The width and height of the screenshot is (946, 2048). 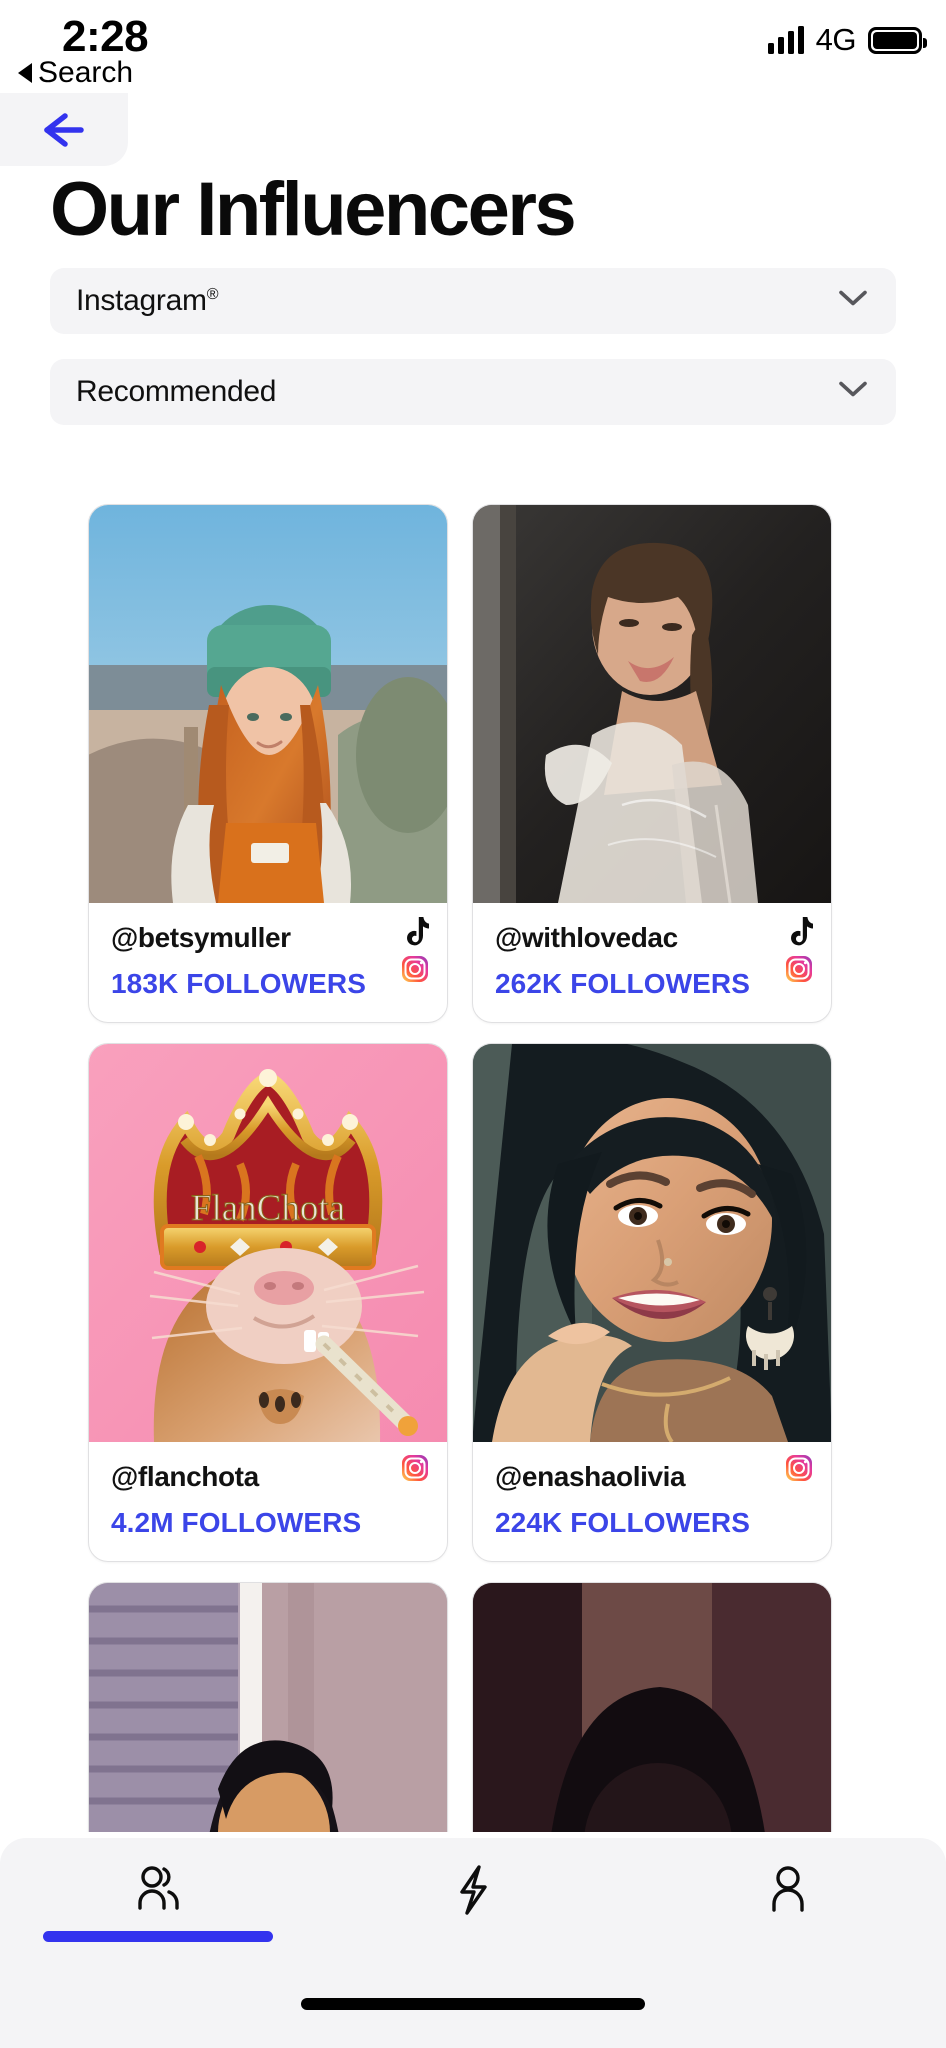 I want to click on lightning-bolt-icon, so click(x=473, y=1890).